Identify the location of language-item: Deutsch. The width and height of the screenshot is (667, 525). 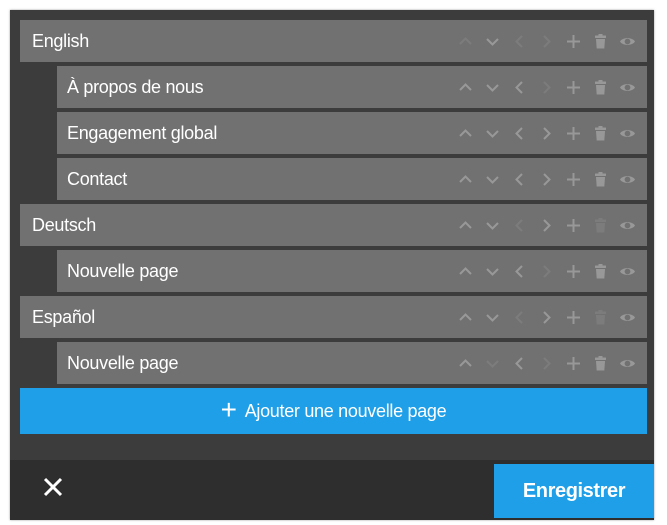
(333, 225).